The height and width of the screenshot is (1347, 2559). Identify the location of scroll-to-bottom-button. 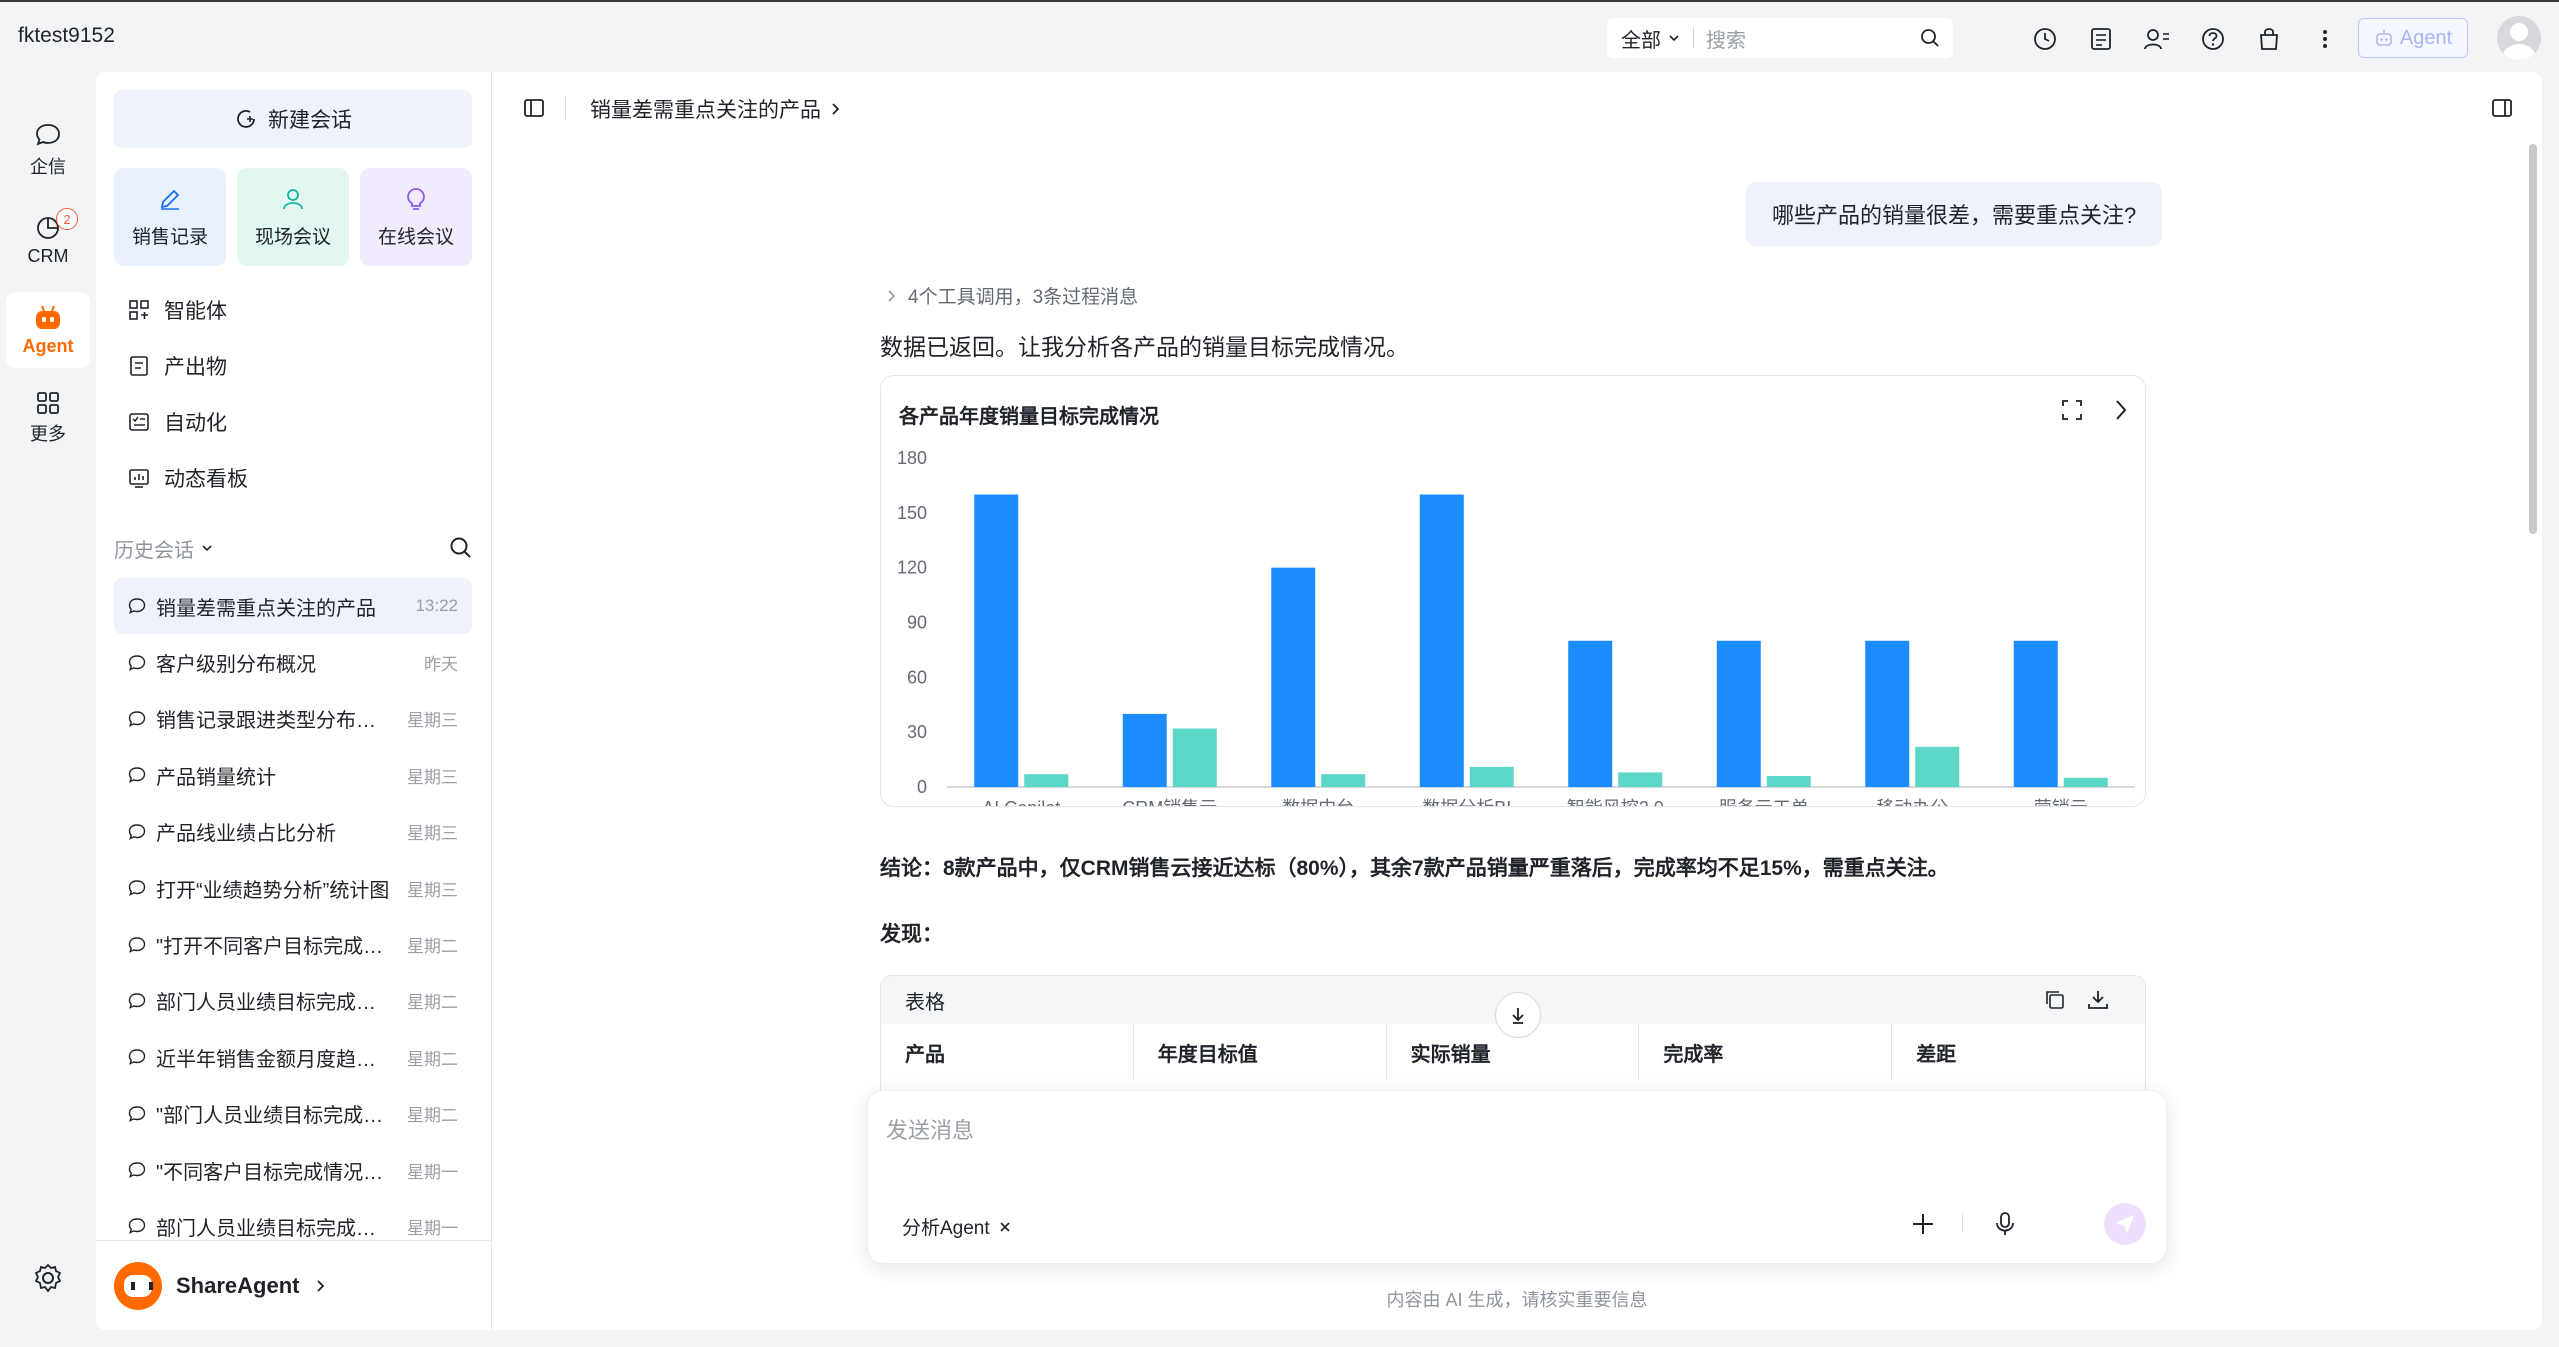
(1518, 1015).